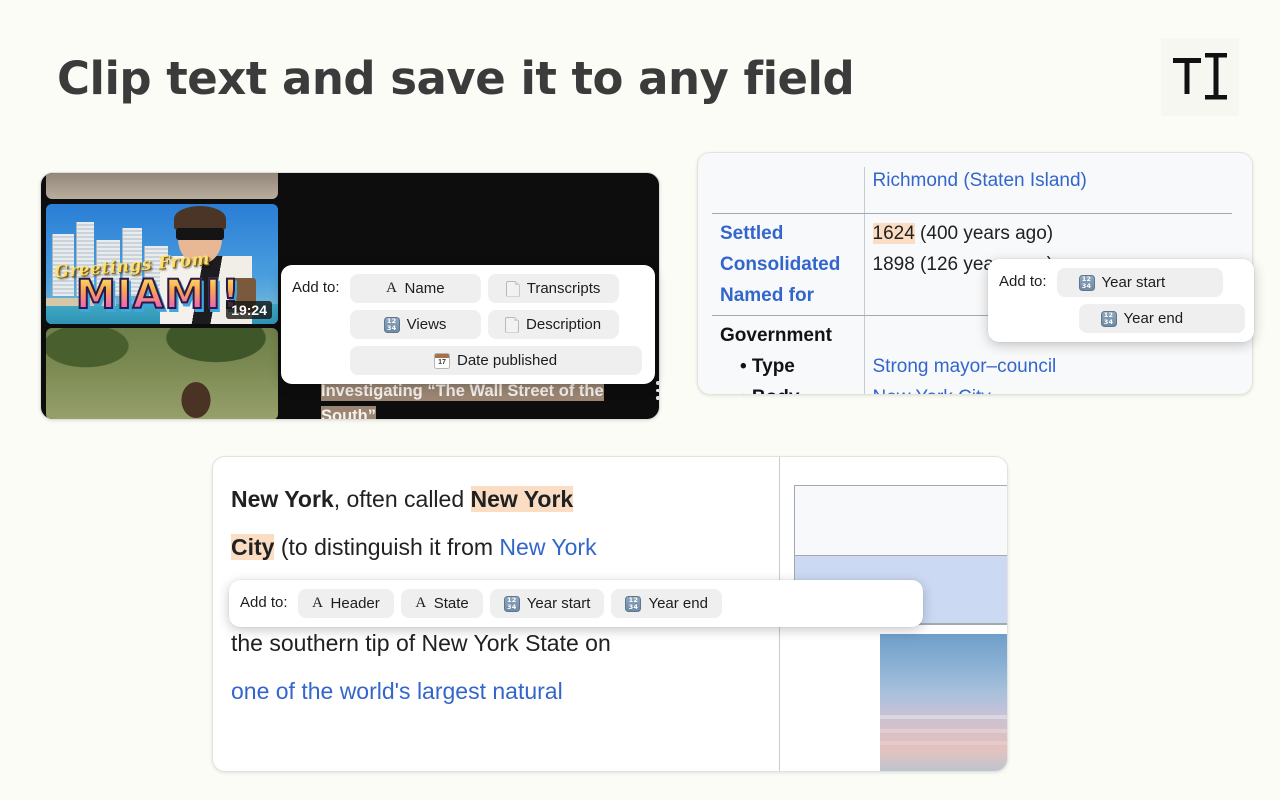 This screenshot has height=800, width=1280. Describe the element at coordinates (901, 521) in the screenshot. I see `aside-cell-white` at that location.